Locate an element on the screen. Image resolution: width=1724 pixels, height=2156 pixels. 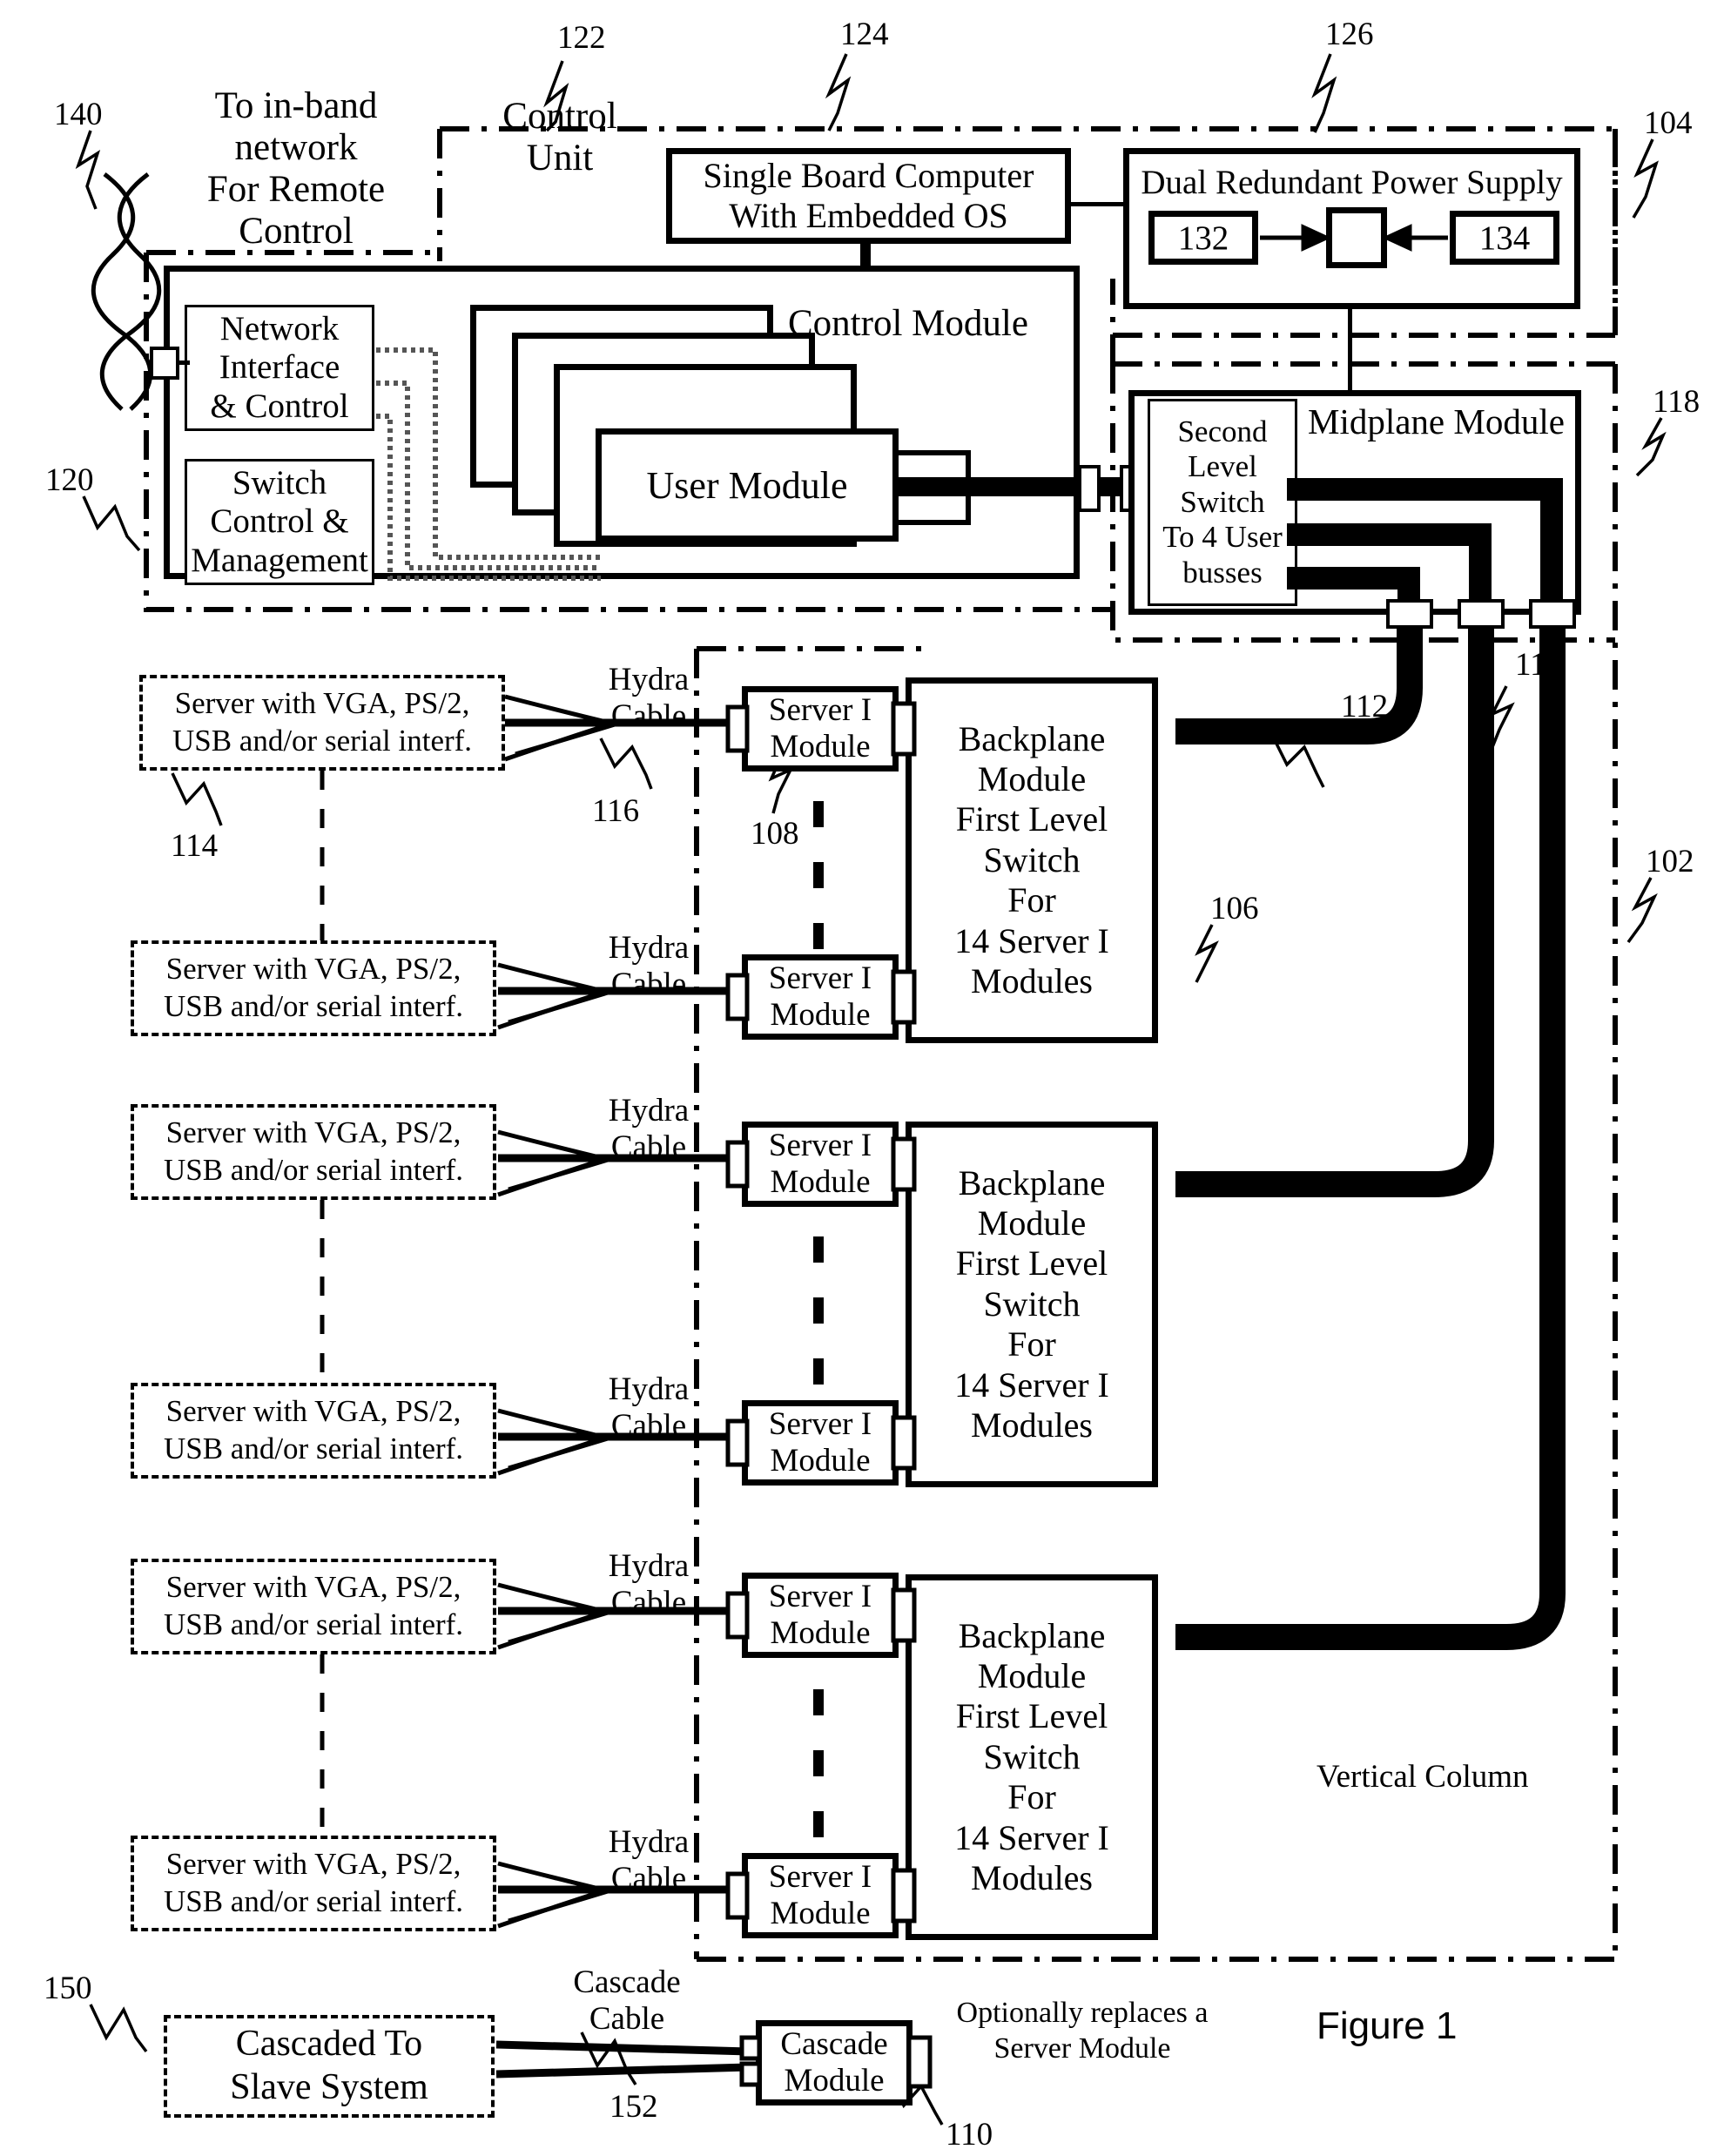
figure-caption: Figure 1 is located at coordinates (1387, 2025).